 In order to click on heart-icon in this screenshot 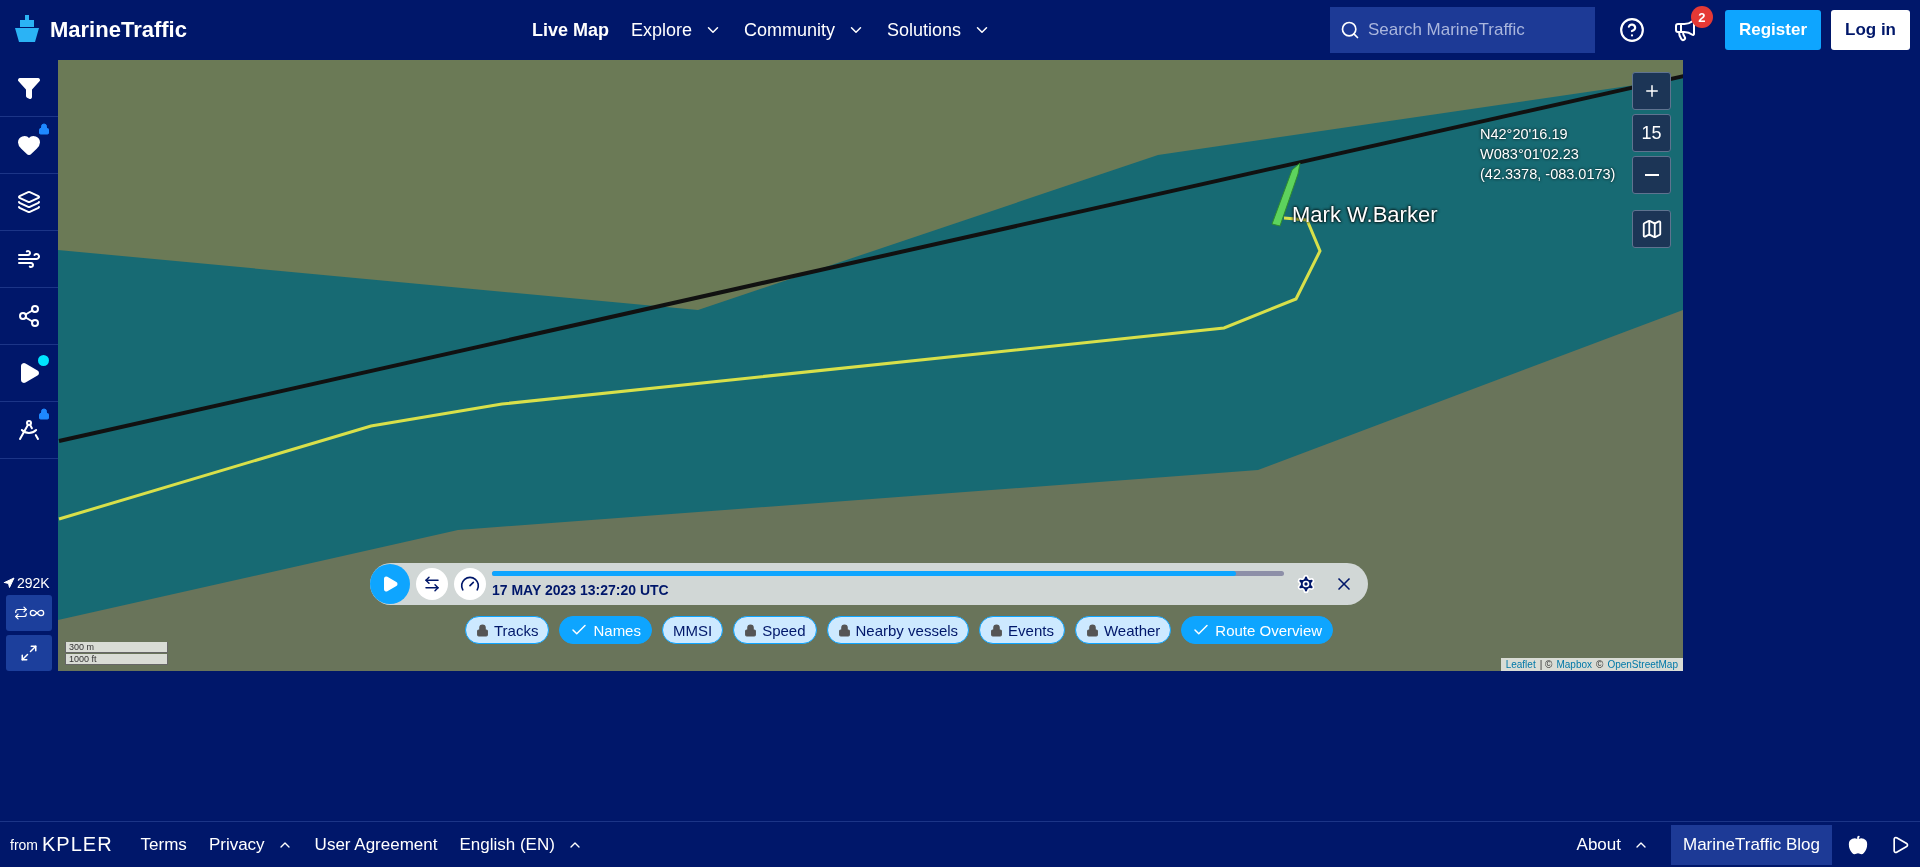, I will do `click(29, 145)`.